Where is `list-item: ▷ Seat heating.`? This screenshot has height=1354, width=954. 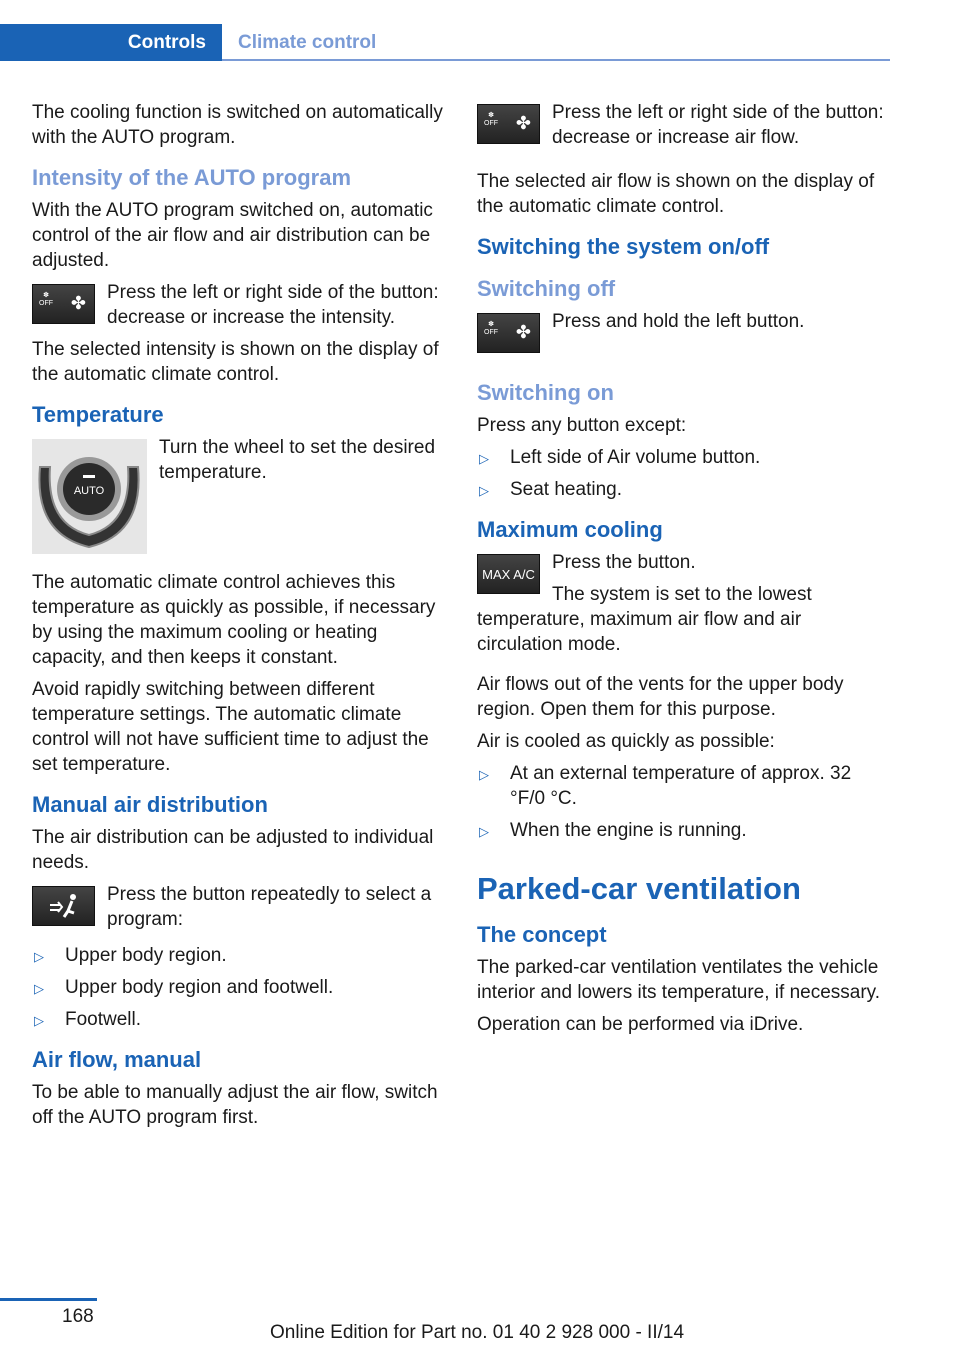 list-item: ▷ Seat heating. is located at coordinates (683, 489).